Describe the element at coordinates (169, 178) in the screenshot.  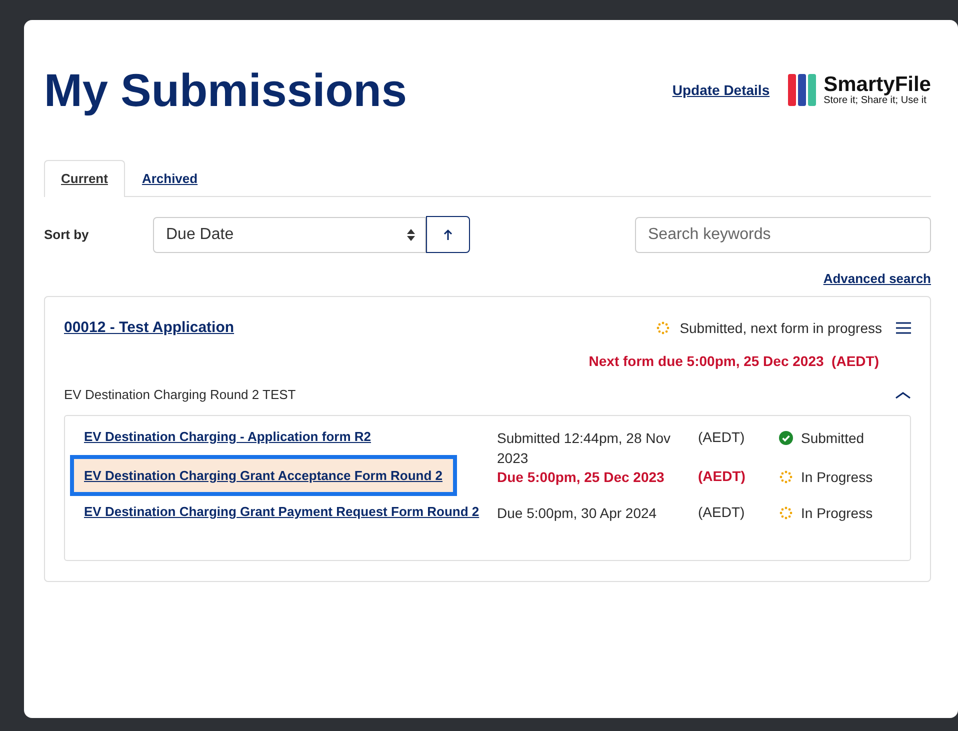
I see `tab: Archived` at that location.